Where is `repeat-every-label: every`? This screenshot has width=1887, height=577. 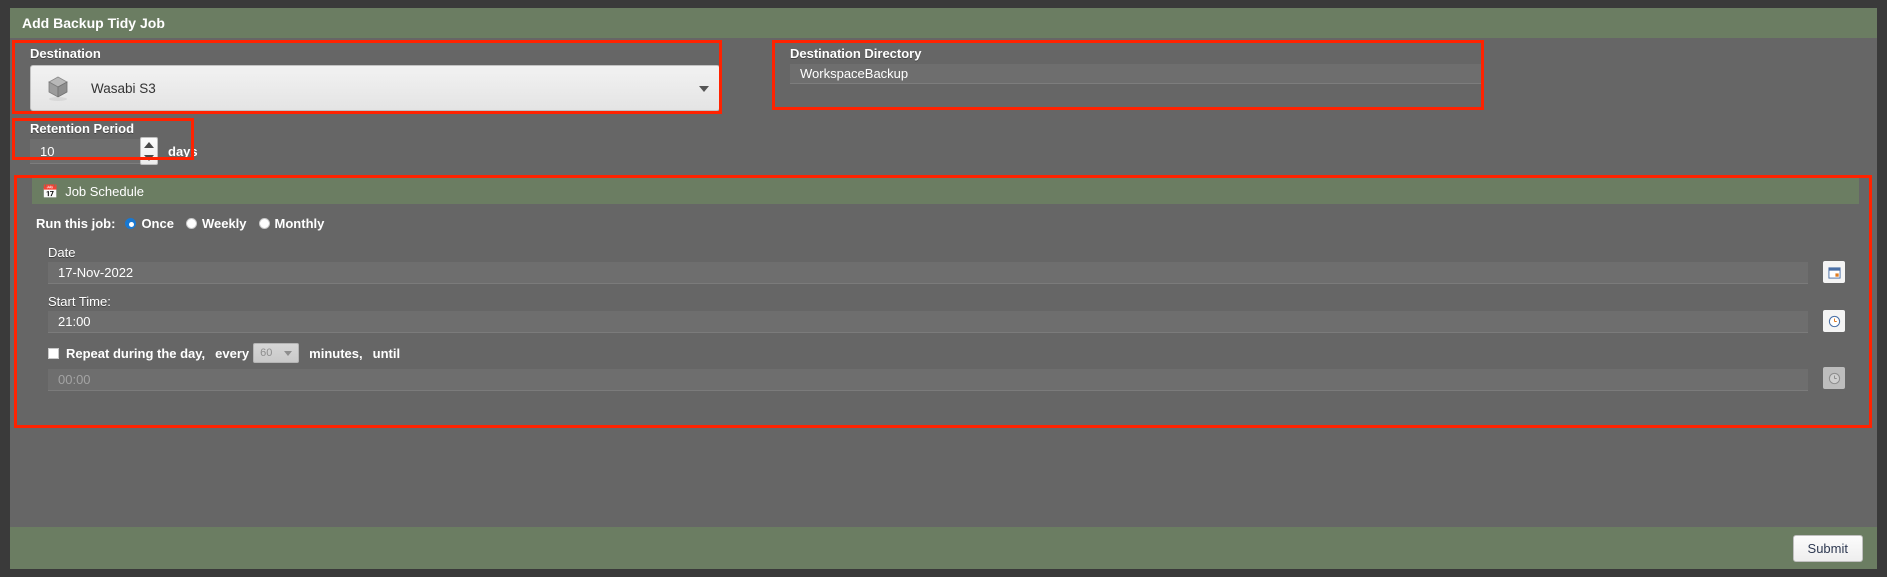
repeat-every-label: every is located at coordinates (232, 353).